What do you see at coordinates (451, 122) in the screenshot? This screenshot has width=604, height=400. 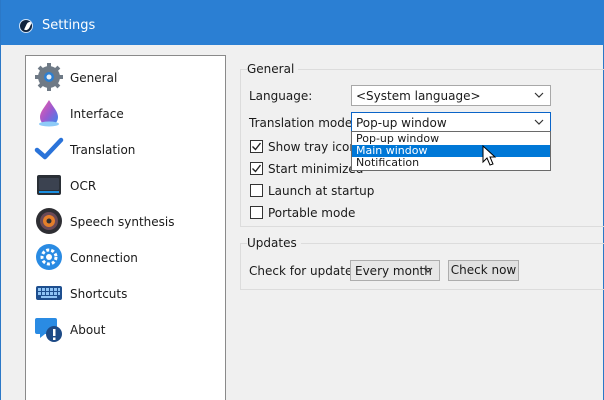 I see `translation-mode-select: Pop-up window` at bounding box center [451, 122].